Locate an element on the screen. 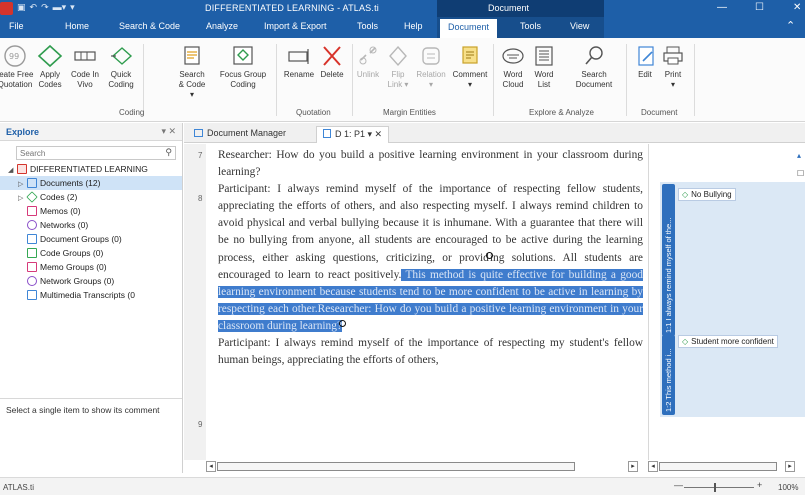 Image resolution: width=805 pixels, height=495 pixels. tab-document: Document is located at coordinates (469, 28).